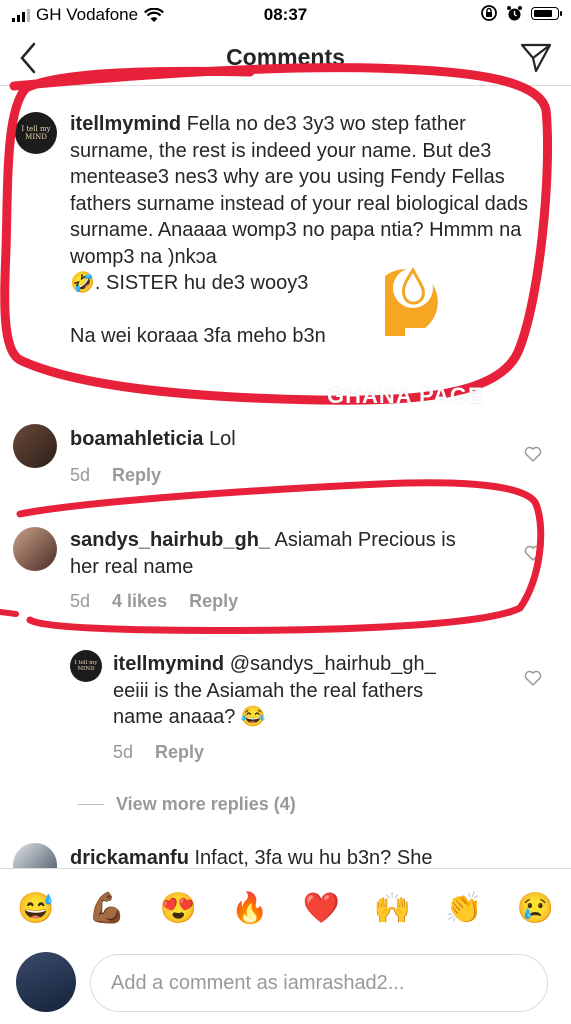  What do you see at coordinates (313, 857) in the screenshot?
I see `comment-body: Infact, 3fa wu hu b3n? She` at bounding box center [313, 857].